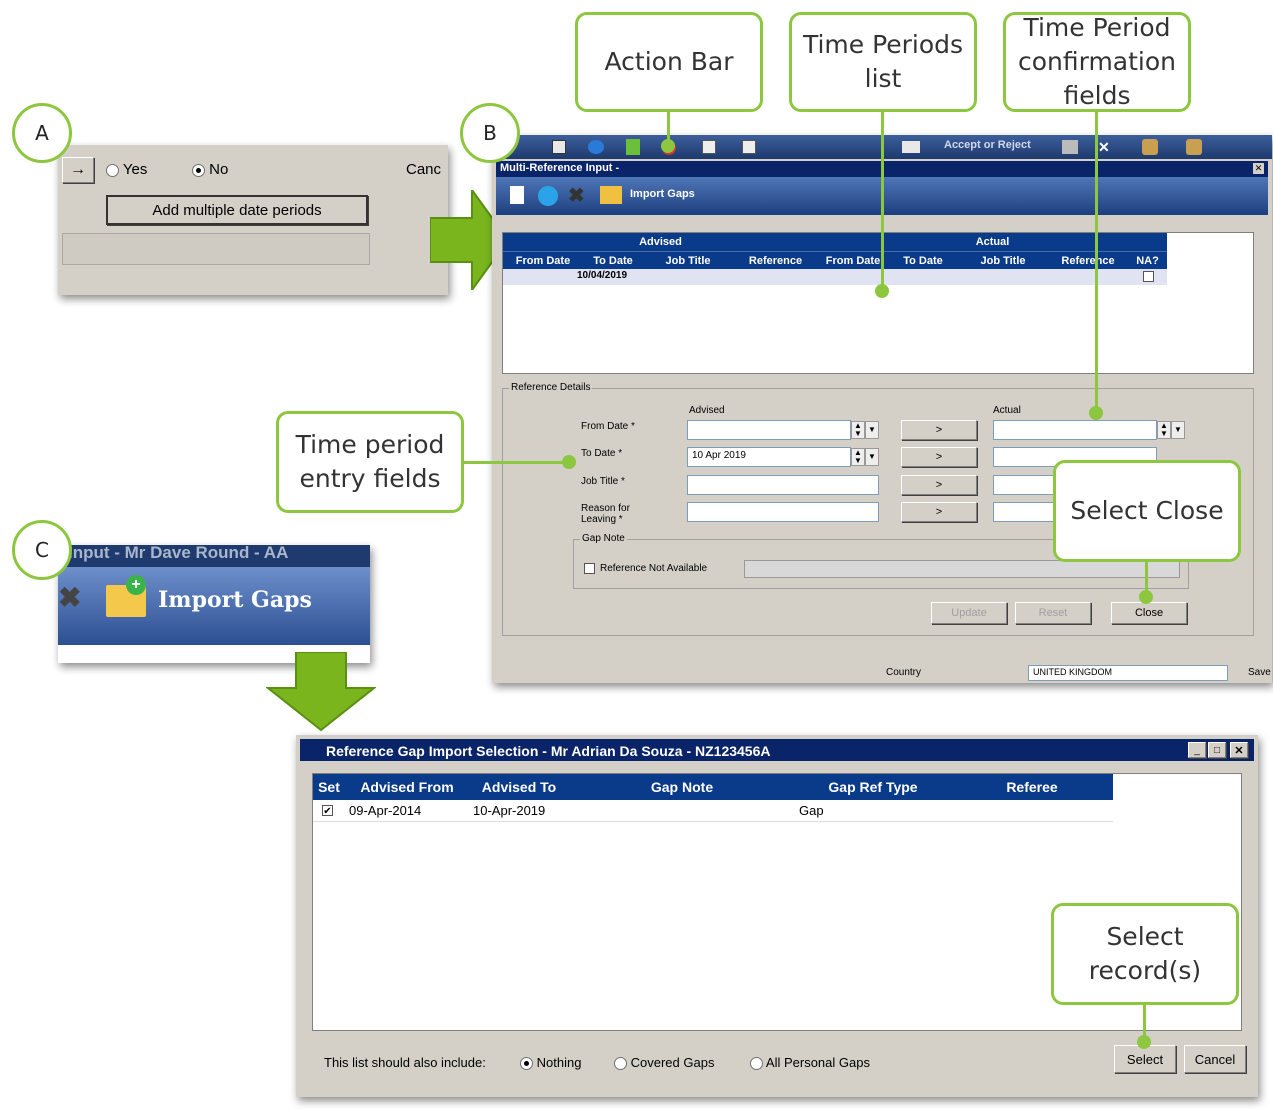 This screenshot has height=1110, width=1273. Describe the element at coordinates (385, 810) in the screenshot. I see `advised-from-cell: 09-Apr-2014` at that location.